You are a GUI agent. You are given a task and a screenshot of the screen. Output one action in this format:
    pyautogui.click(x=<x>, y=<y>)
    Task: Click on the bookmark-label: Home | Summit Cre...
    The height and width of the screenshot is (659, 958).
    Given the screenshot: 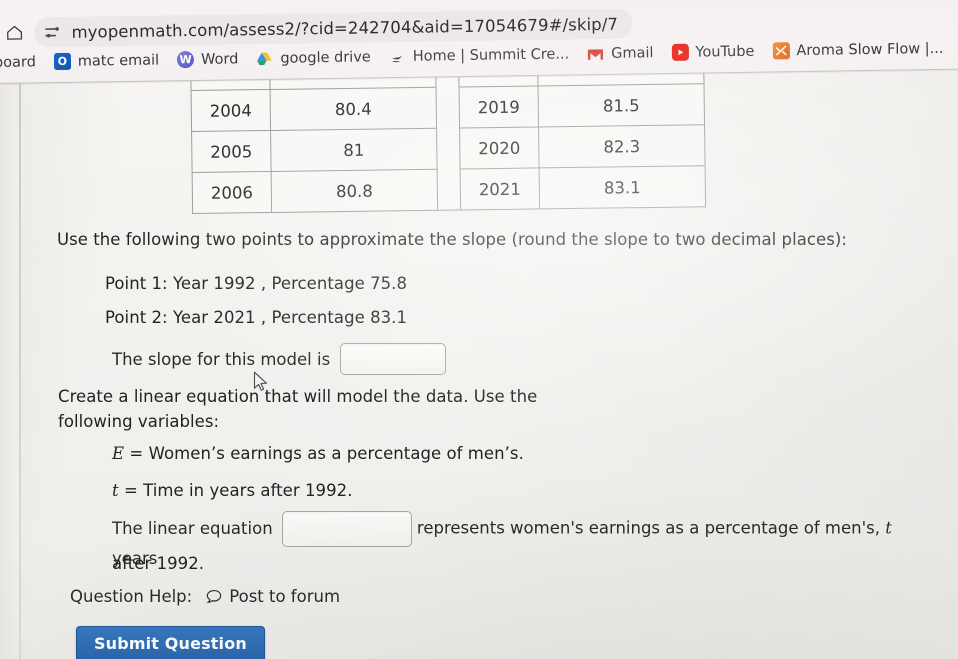 What is the action you would take?
    pyautogui.click(x=491, y=55)
    